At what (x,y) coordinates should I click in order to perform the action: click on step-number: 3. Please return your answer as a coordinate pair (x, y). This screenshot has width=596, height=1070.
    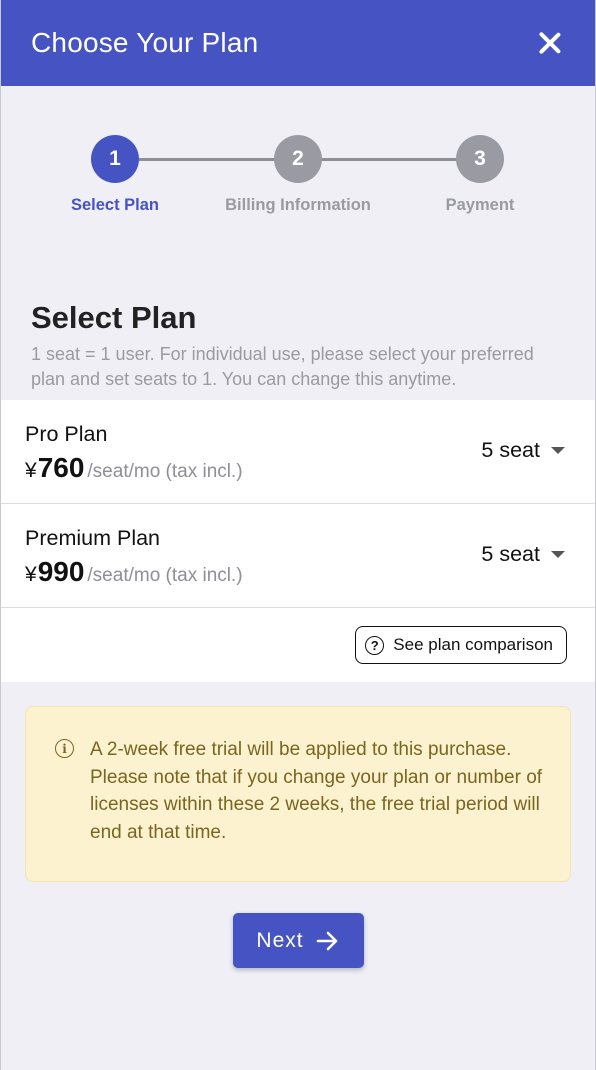
    Looking at the image, I should click on (480, 159).